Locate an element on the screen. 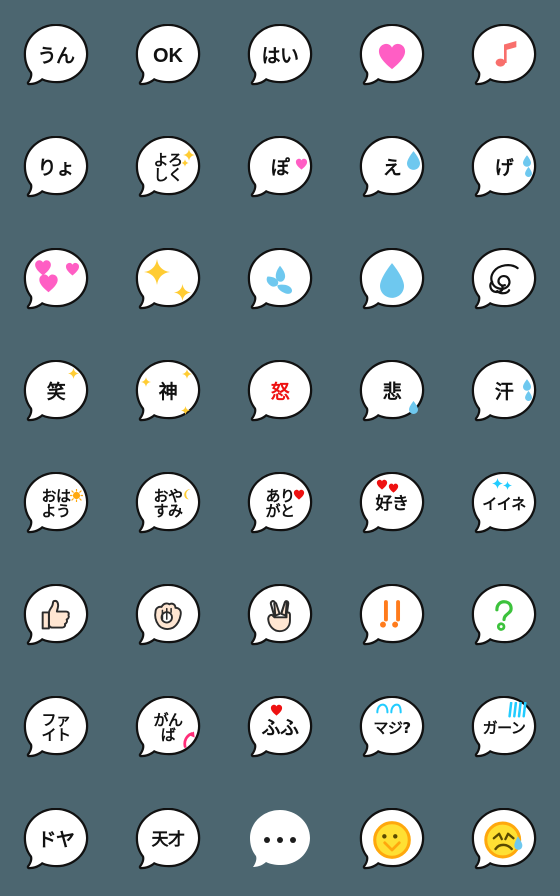 This screenshot has width=560, height=896. sticker-fufu: ふふ is located at coordinates (280, 728).